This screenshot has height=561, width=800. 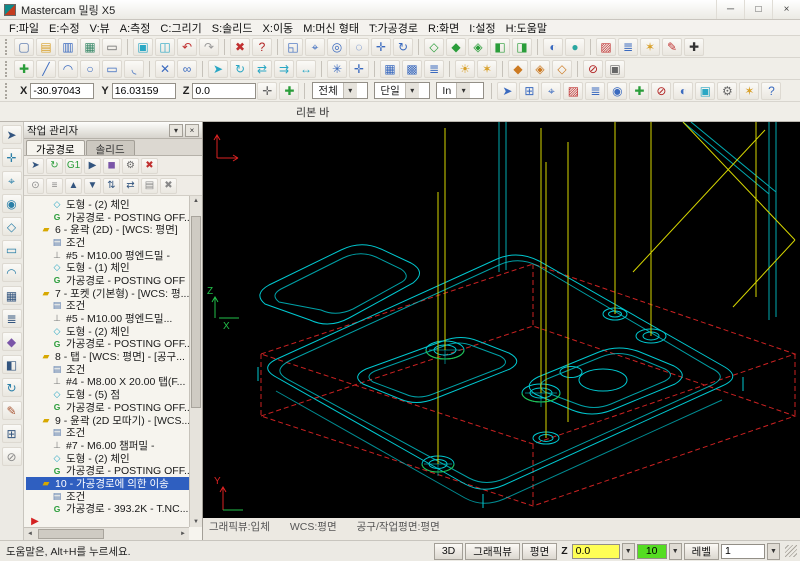 What do you see at coordinates (289, 90) in the screenshot?
I see `fastpoint-icon: ✚` at bounding box center [289, 90].